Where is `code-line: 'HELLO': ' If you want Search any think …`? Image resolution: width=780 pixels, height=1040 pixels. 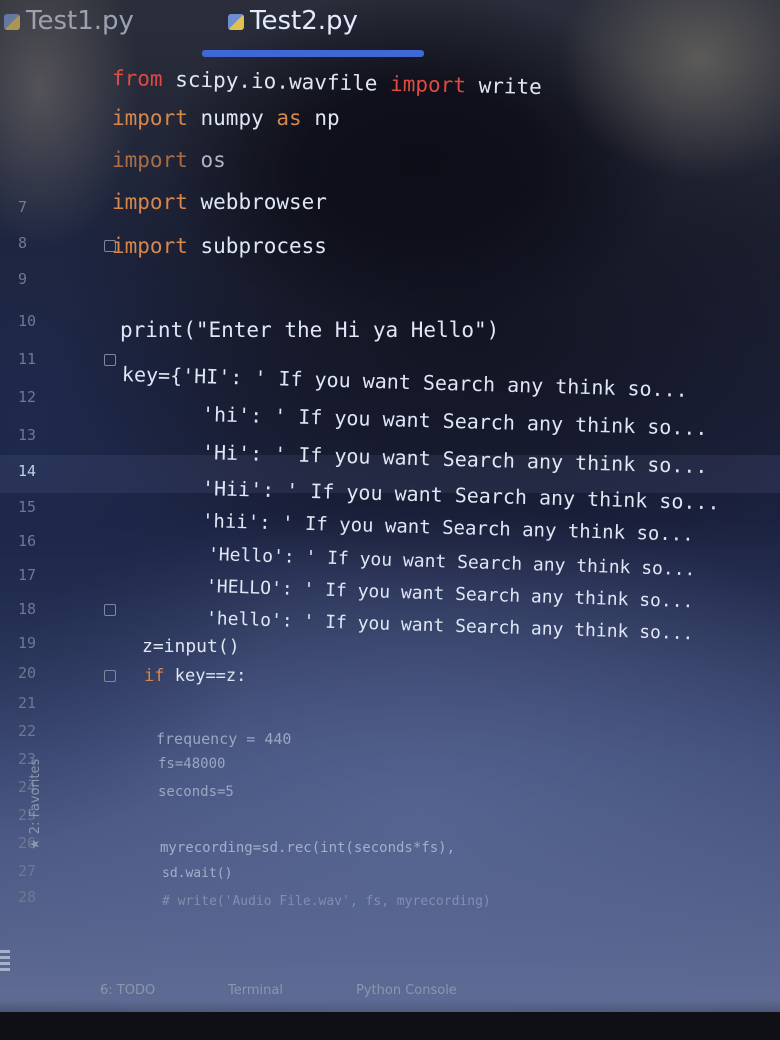 code-line: 'HELLO': ' If you want Search any think … is located at coordinates (450, 594).